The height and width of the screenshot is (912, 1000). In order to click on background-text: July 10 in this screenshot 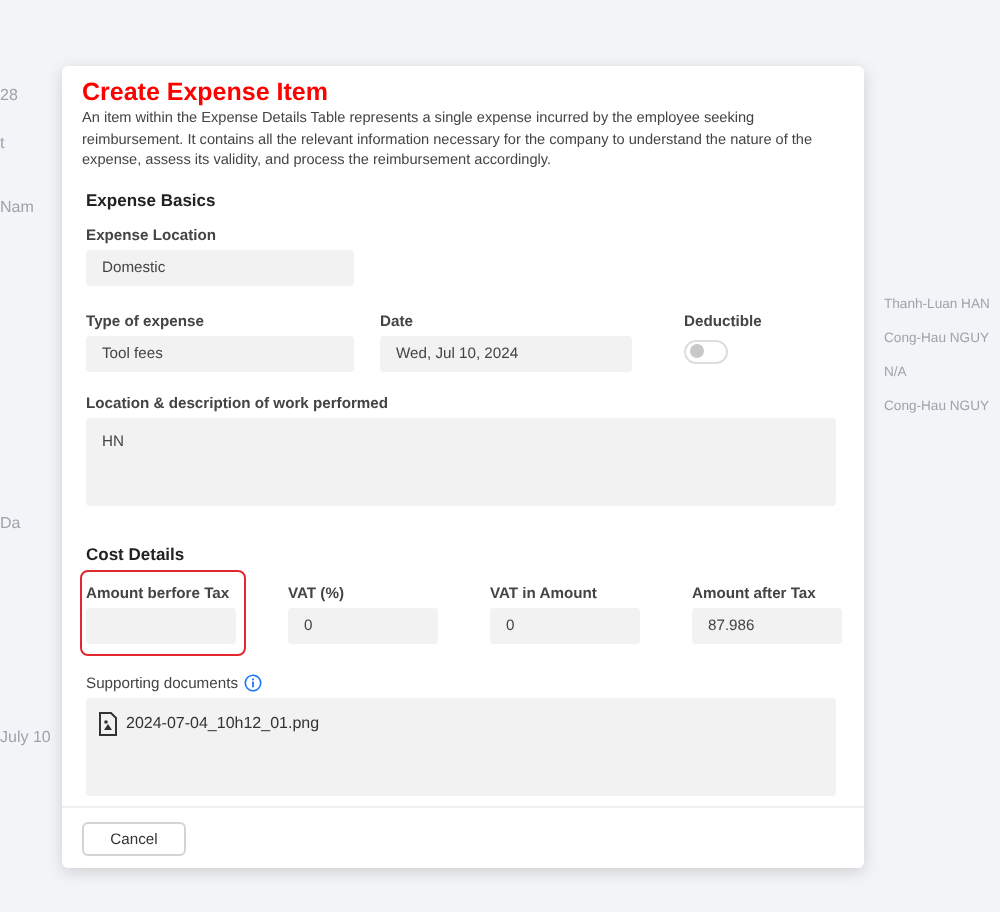, I will do `click(26, 738)`.